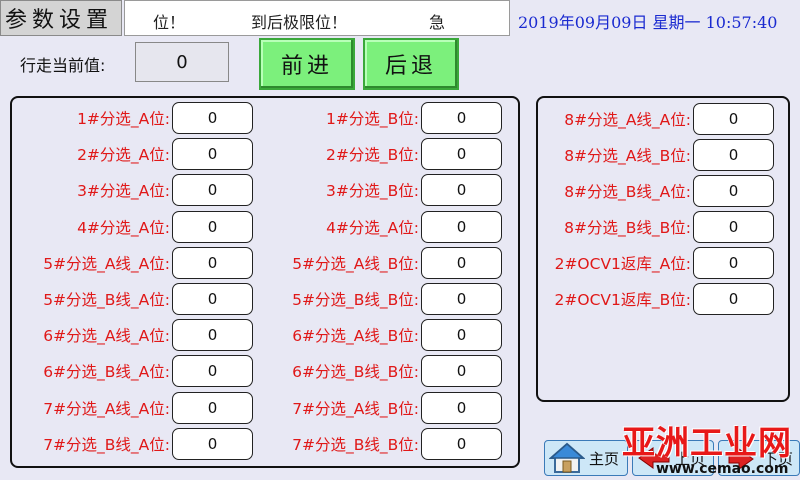  I want to click on parameter-row: 6#分选_A线_B位: 0, so click(251, 335).